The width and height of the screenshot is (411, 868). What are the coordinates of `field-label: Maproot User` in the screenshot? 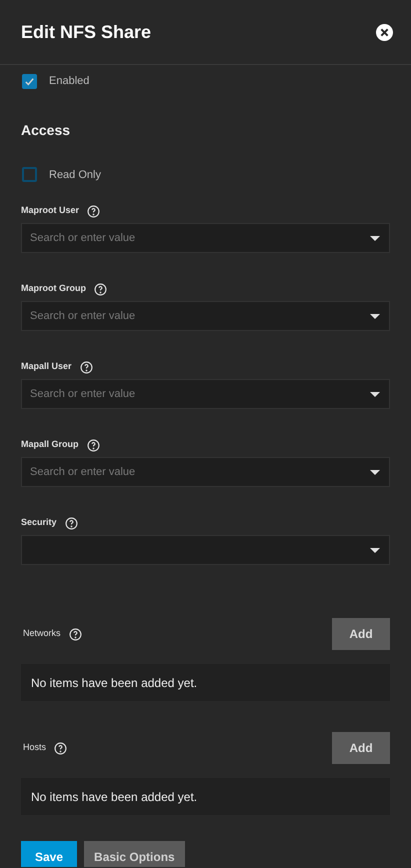 It's located at (50, 211).